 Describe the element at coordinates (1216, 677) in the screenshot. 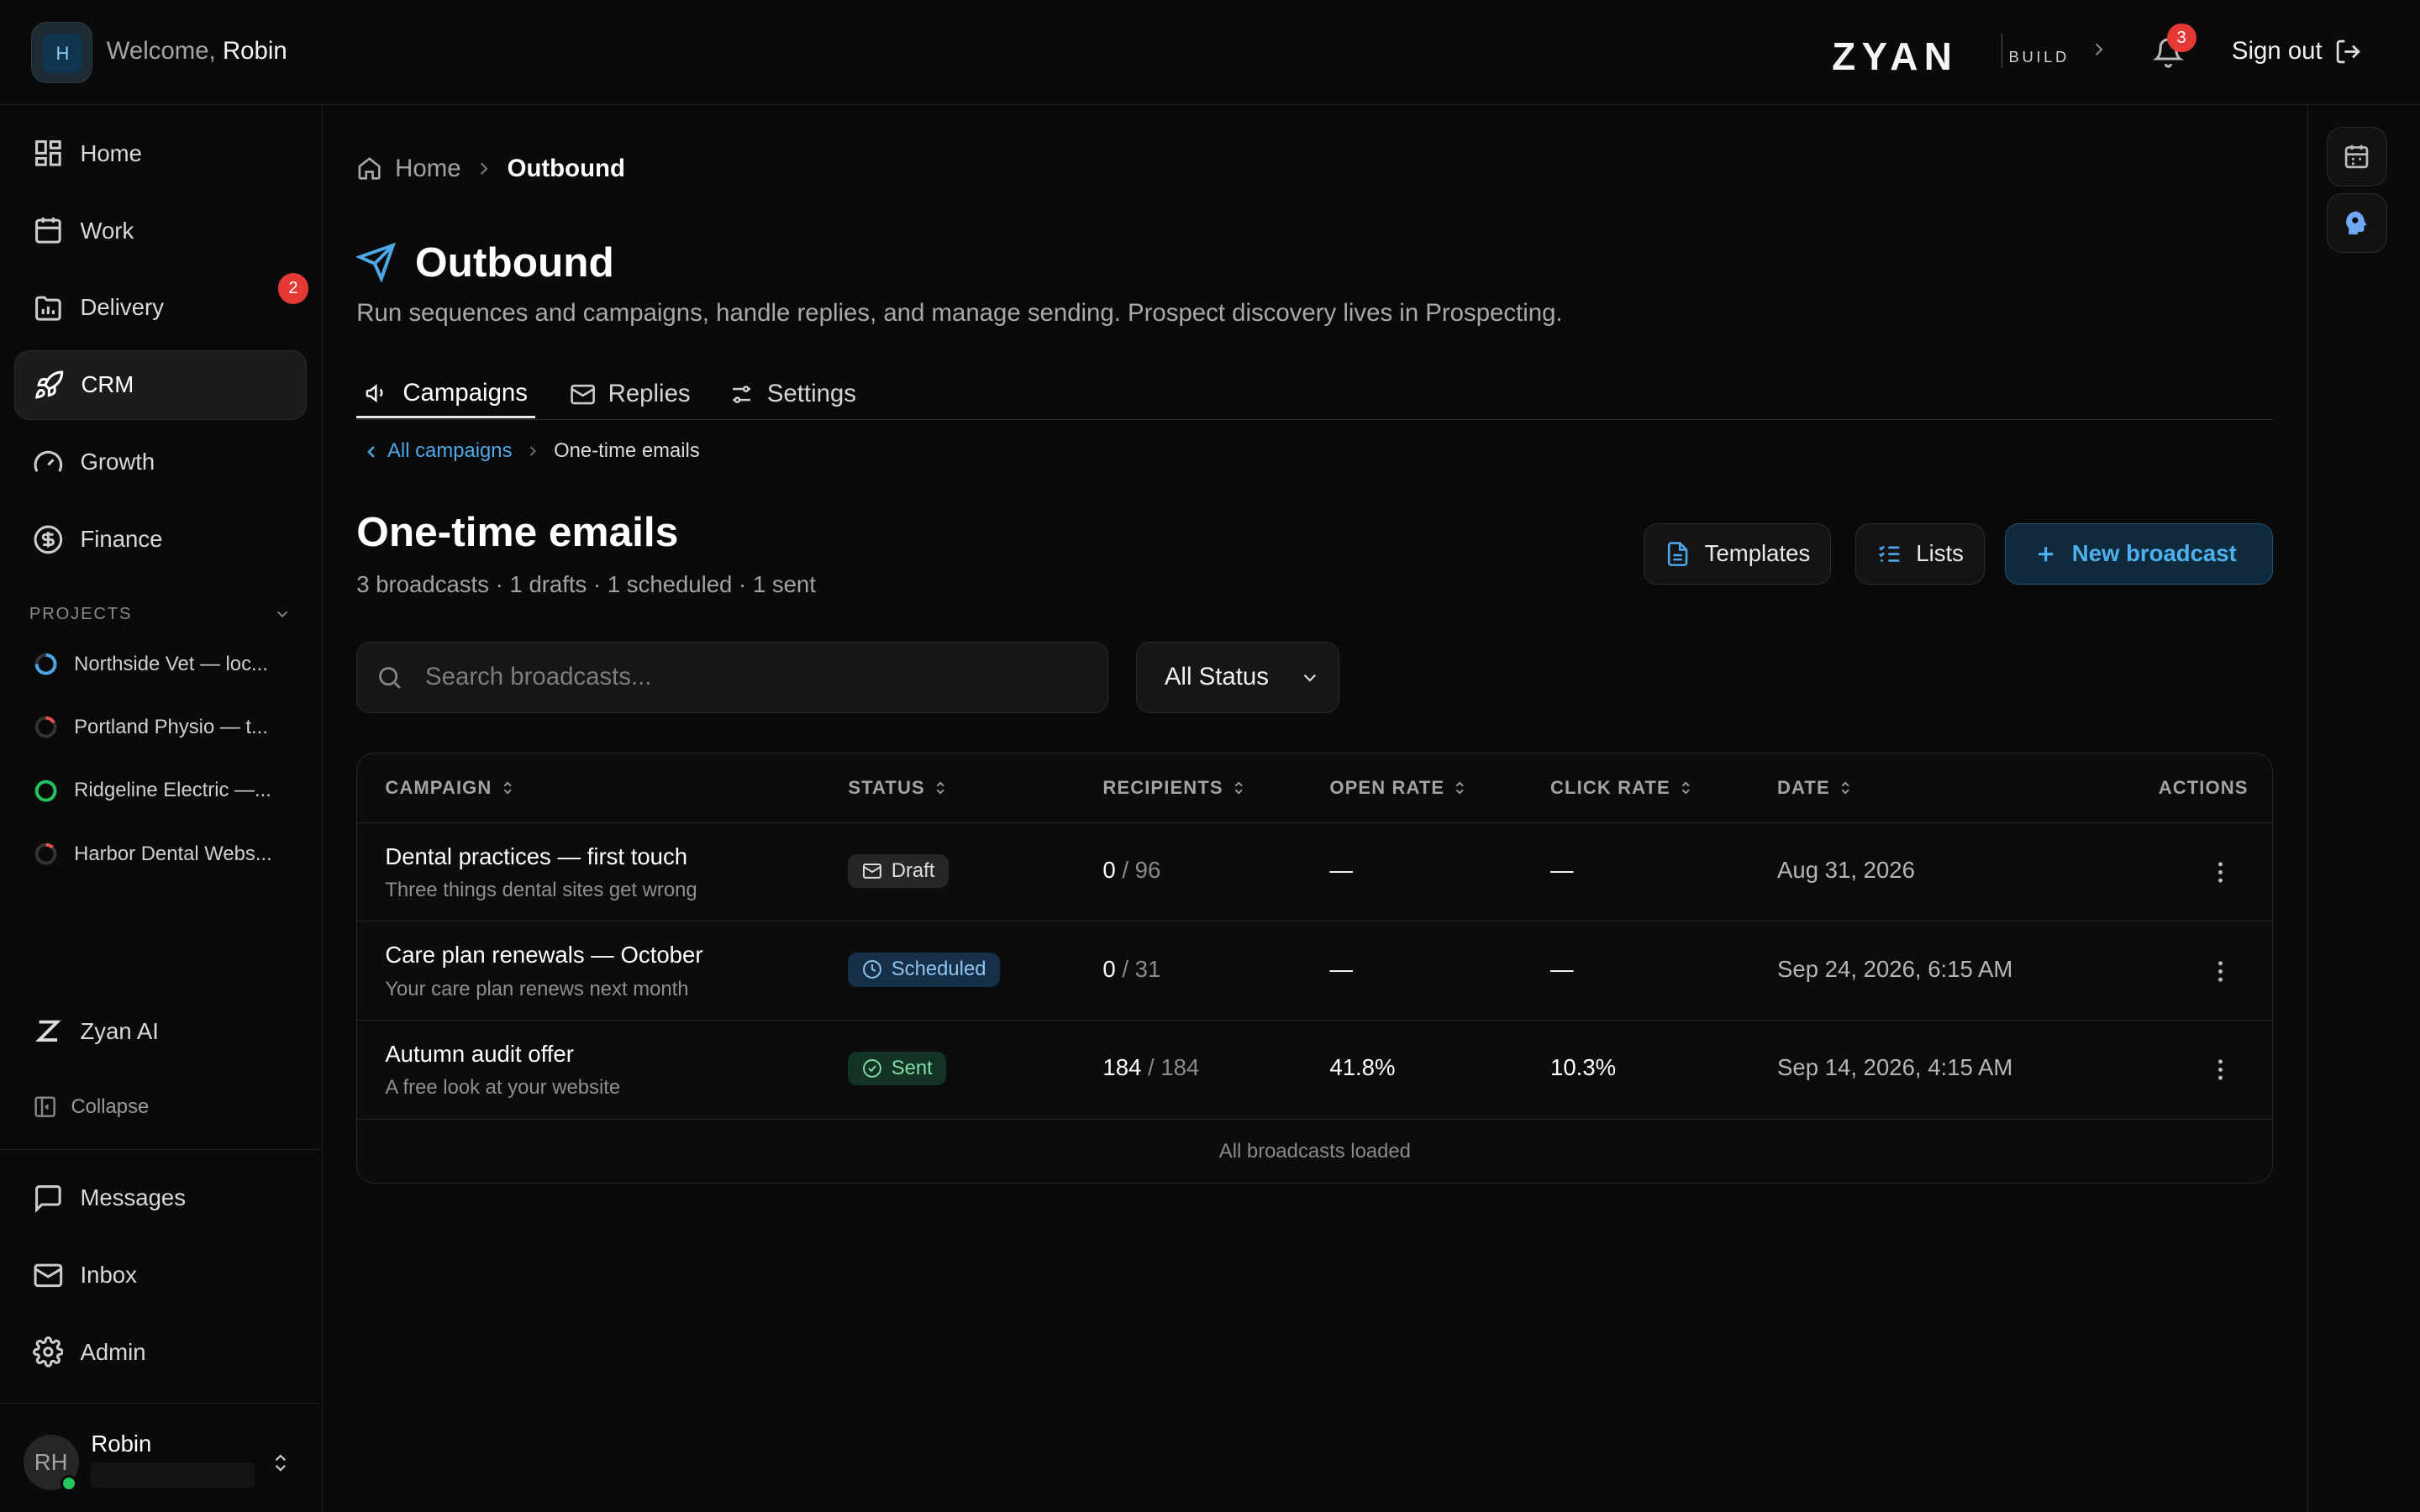

I see `status-filter-value: All Status` at that location.